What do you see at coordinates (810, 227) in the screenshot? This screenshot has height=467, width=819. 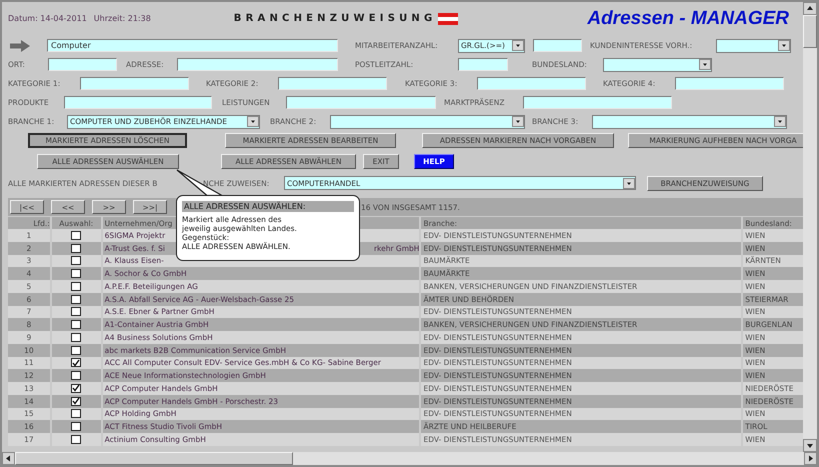 I see `vertical-scrollbar` at bounding box center [810, 227].